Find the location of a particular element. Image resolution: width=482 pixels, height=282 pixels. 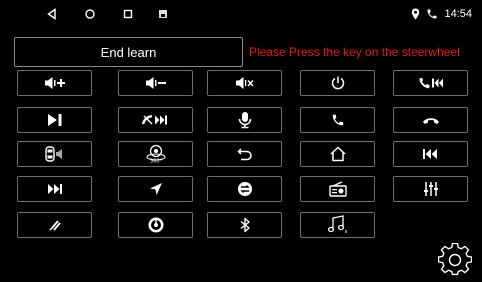

equalizer-key is located at coordinates (430, 189).